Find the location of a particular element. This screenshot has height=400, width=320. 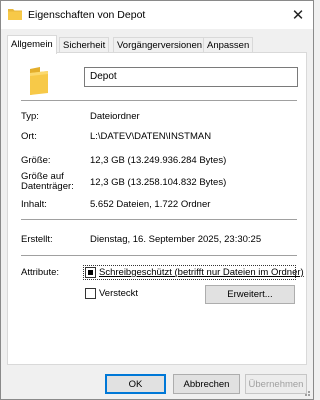

location-value: L:\DATEV\DATEN\INSTMAN is located at coordinates (151, 136).